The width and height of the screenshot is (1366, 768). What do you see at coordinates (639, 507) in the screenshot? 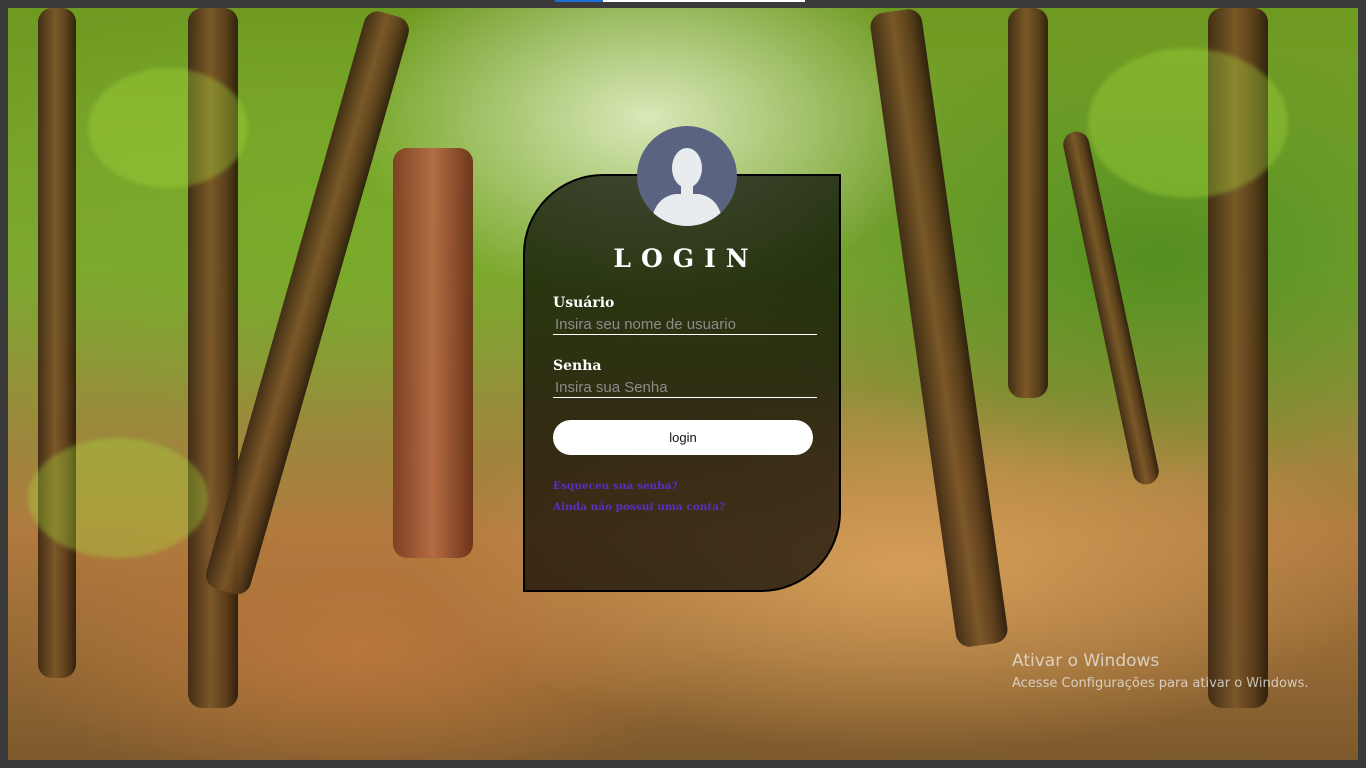
I see `signup-link: Ainda não possui uma conta?` at bounding box center [639, 507].